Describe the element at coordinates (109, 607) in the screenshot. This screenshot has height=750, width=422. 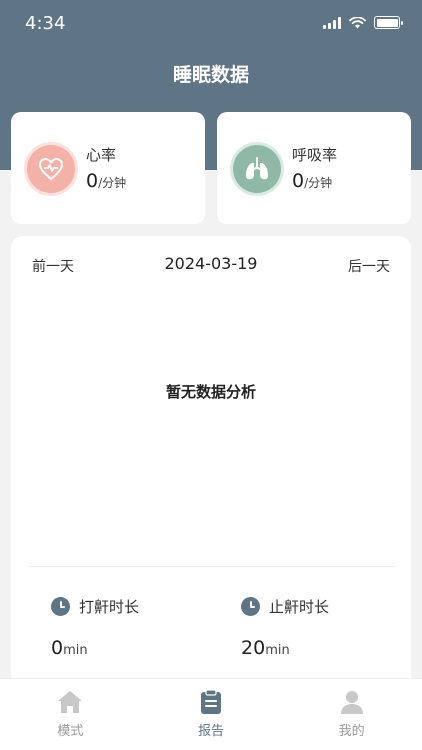
I see `snore-duration-label: 打鼾时长` at that location.